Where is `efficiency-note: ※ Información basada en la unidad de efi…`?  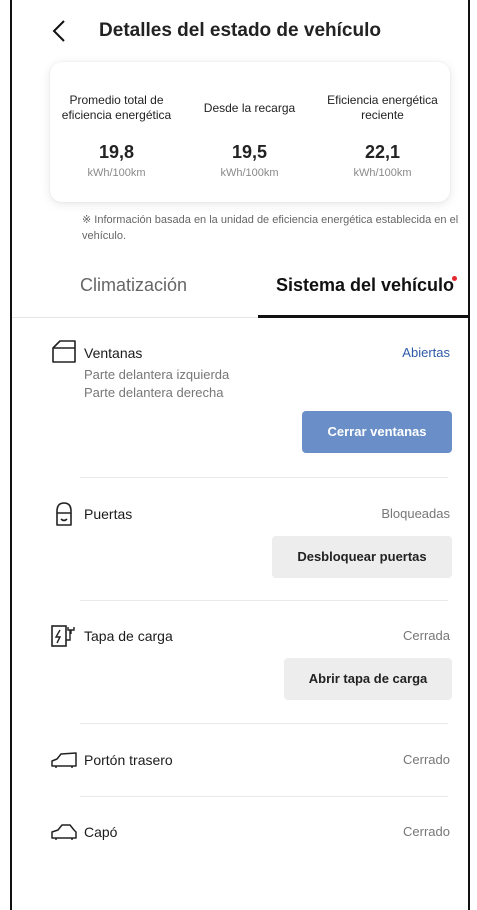
efficiency-note: ※ Información basada en la unidad de efi… is located at coordinates (270, 228).